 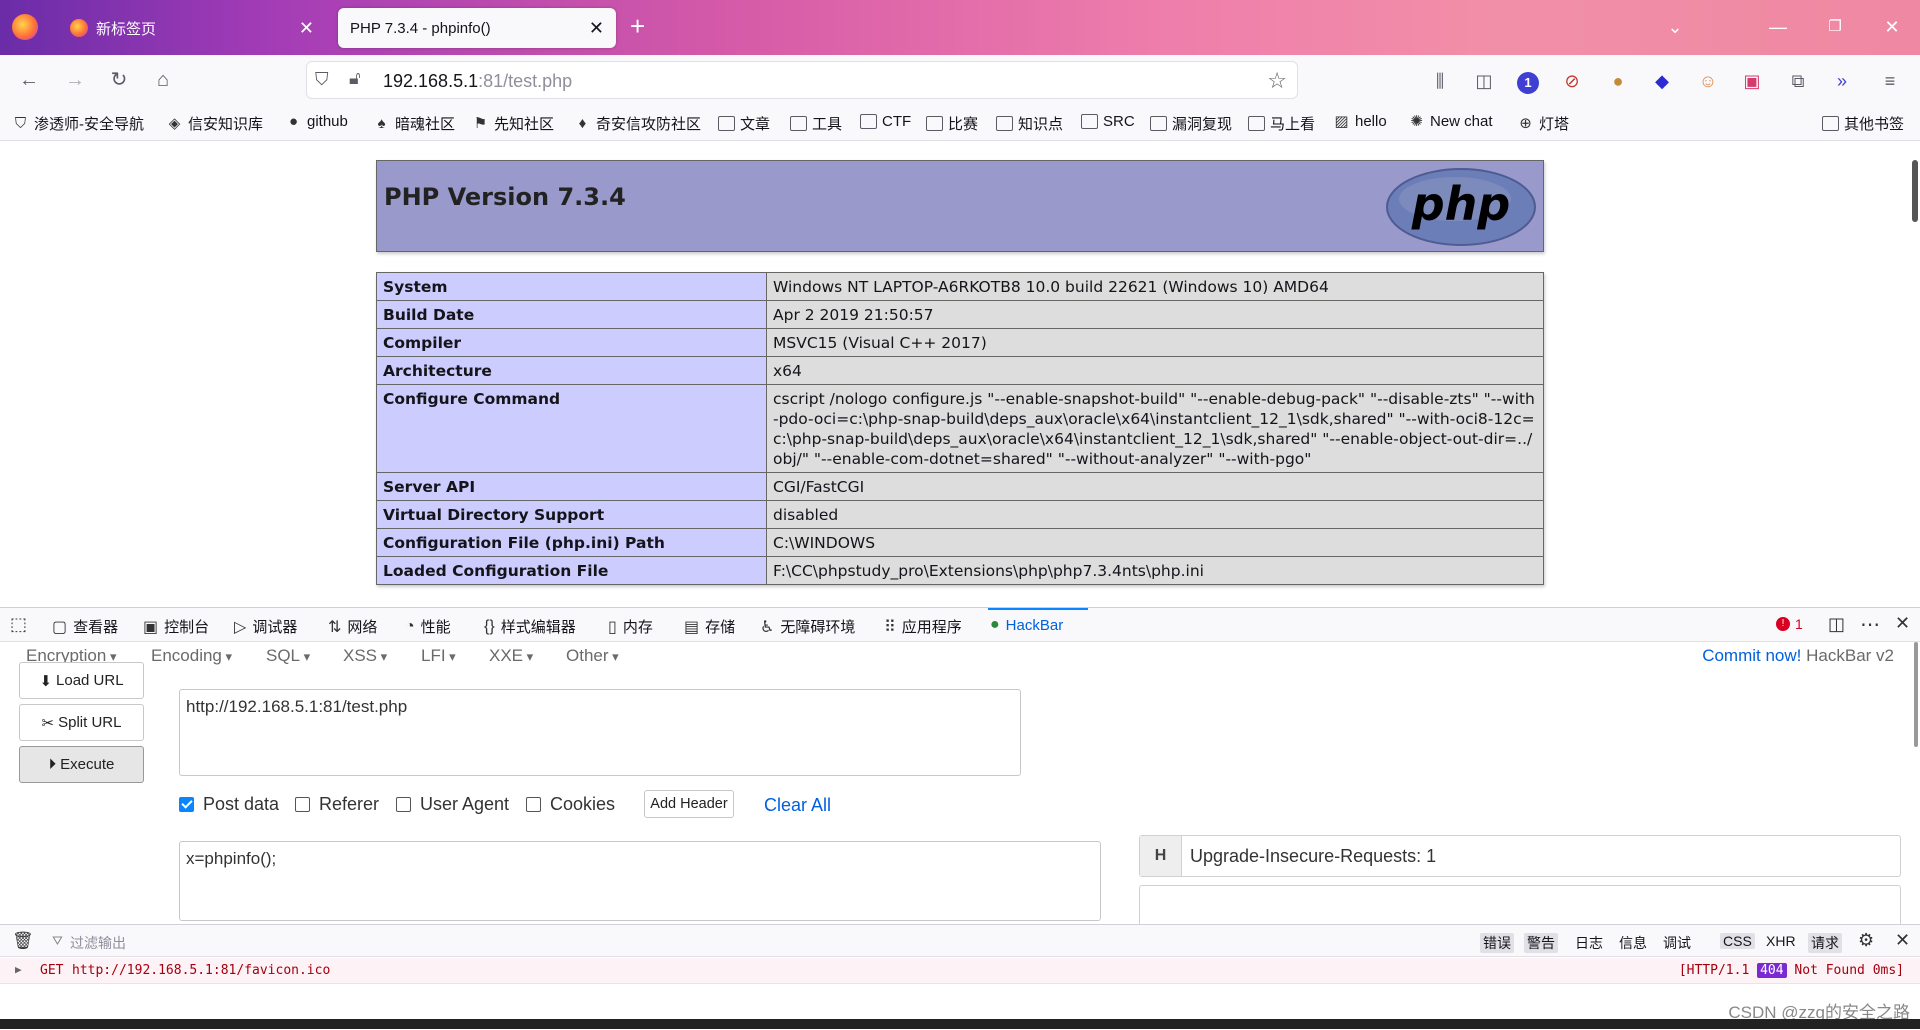 I want to click on console-filter-5: CSS, so click(x=1737, y=941).